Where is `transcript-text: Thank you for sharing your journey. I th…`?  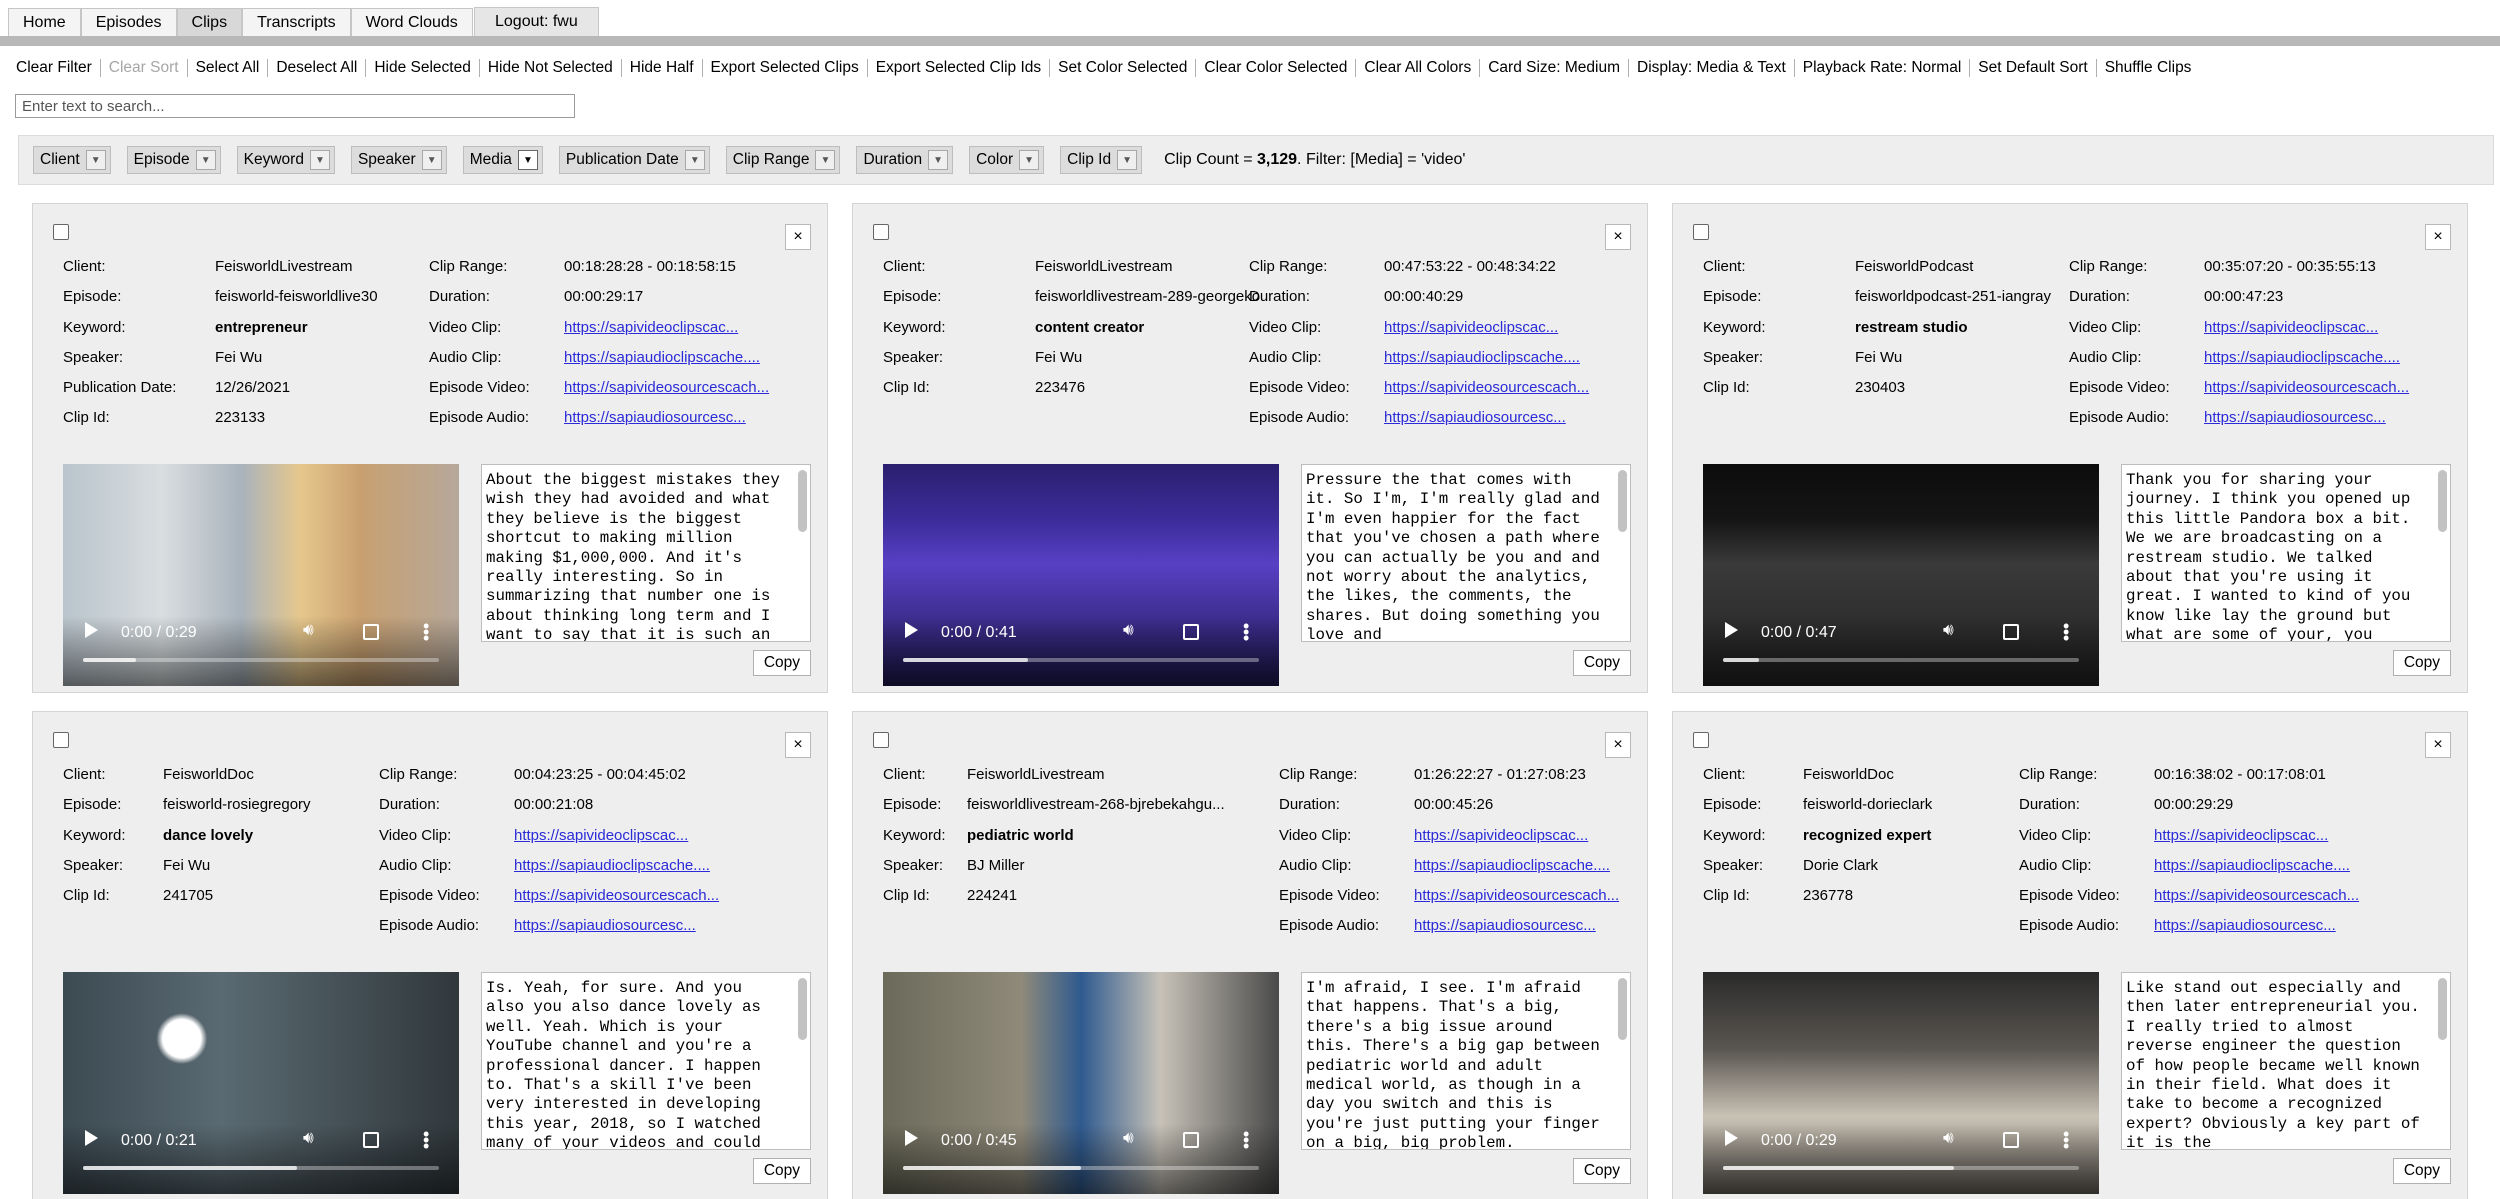 transcript-text: Thank you for sharing your journey. I th… is located at coordinates (2286, 553).